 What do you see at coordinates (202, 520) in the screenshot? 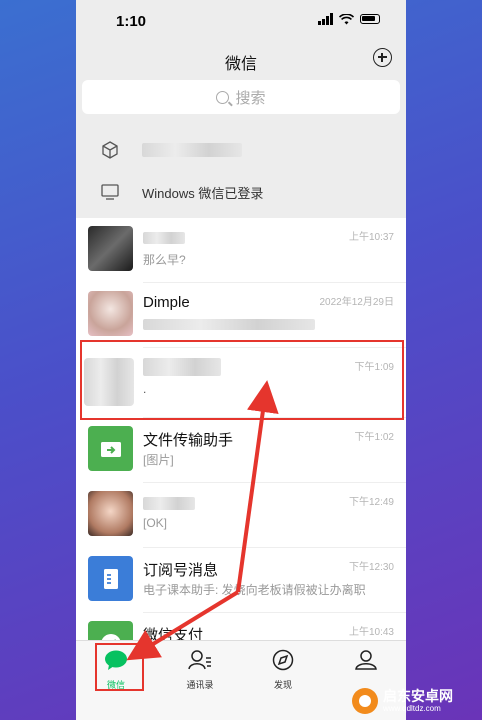
I see `annotation-arrows` at bounding box center [202, 520].